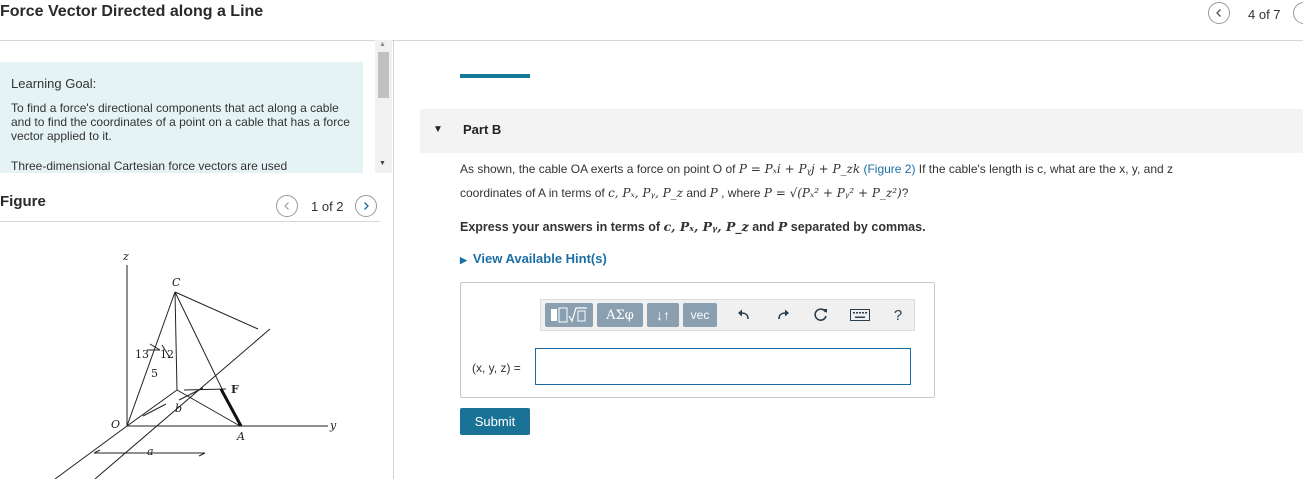  I want to click on panel-divider, so click(393, 259).